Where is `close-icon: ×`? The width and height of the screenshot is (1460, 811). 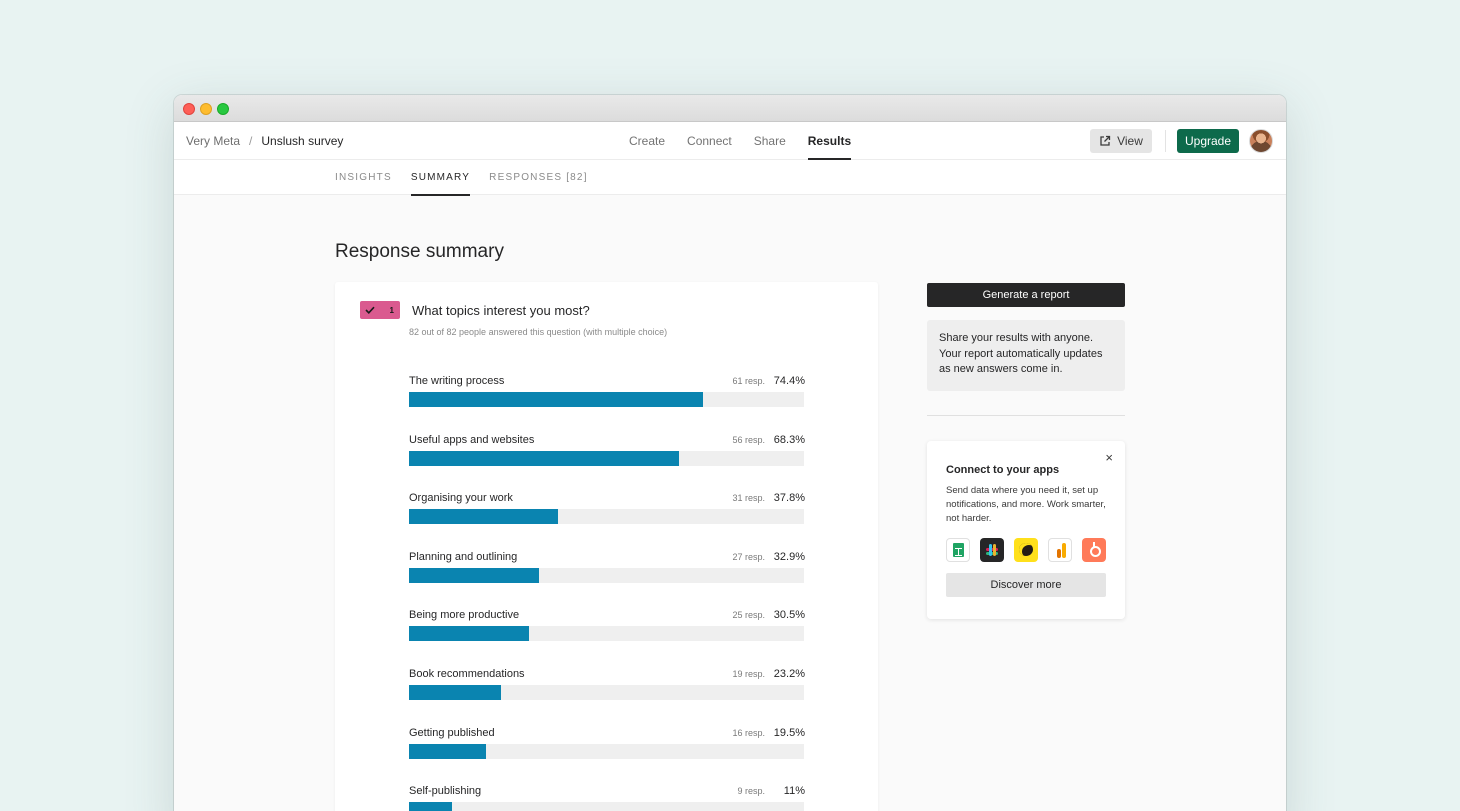 close-icon: × is located at coordinates (1109, 457).